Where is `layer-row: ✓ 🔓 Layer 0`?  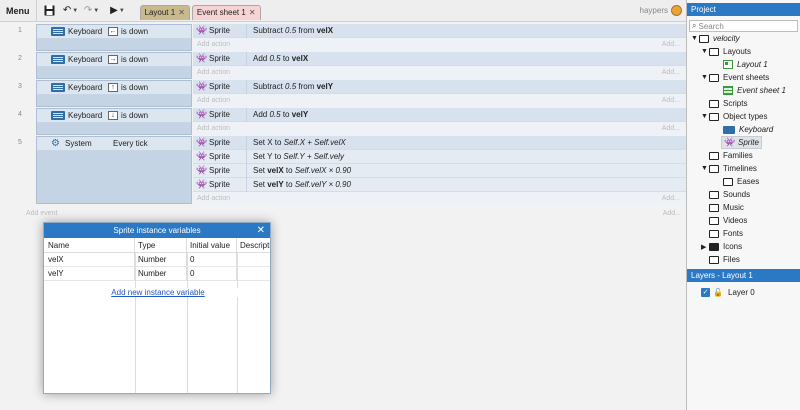 layer-row: ✓ 🔓 Layer 0 is located at coordinates (743, 292).